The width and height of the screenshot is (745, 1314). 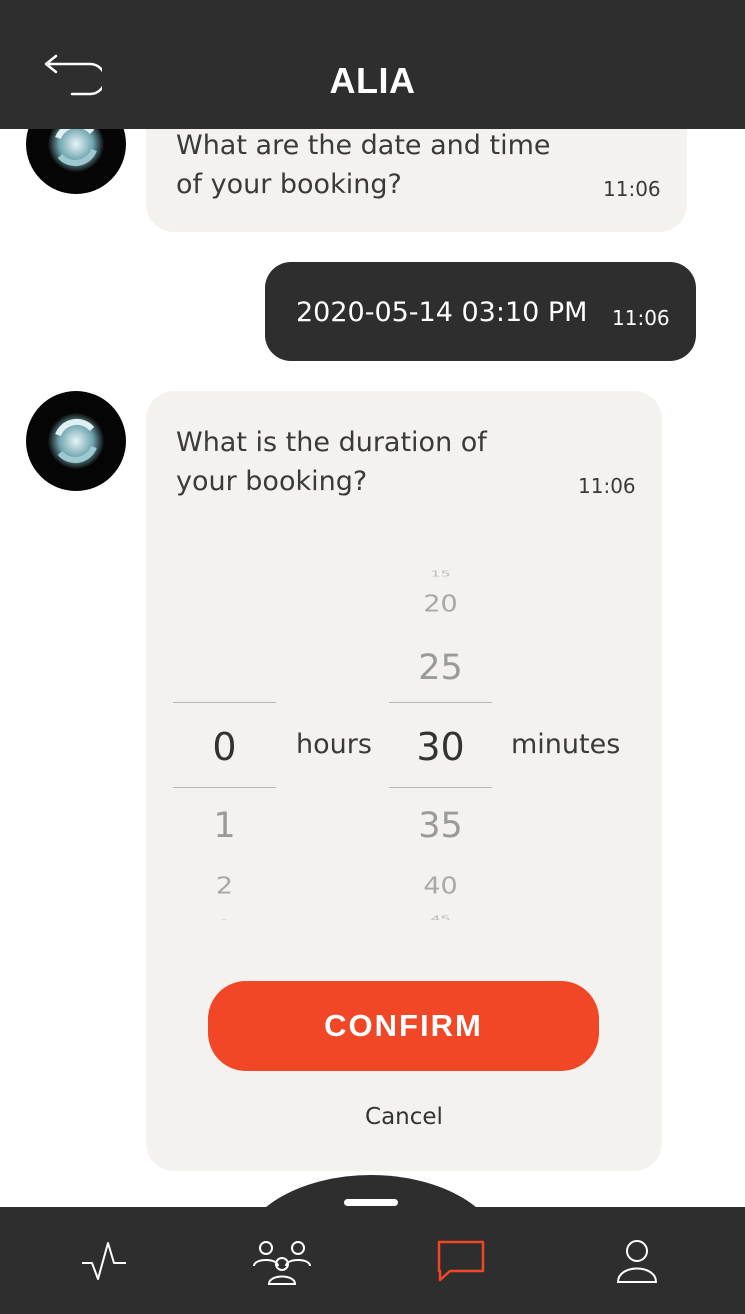 What do you see at coordinates (440, 886) in the screenshot?
I see `minutes-option: 40` at bounding box center [440, 886].